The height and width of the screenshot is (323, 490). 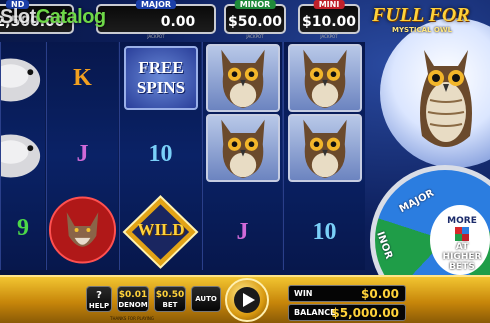 I want to click on jackpot-tag: MAJOR, so click(x=156, y=4).